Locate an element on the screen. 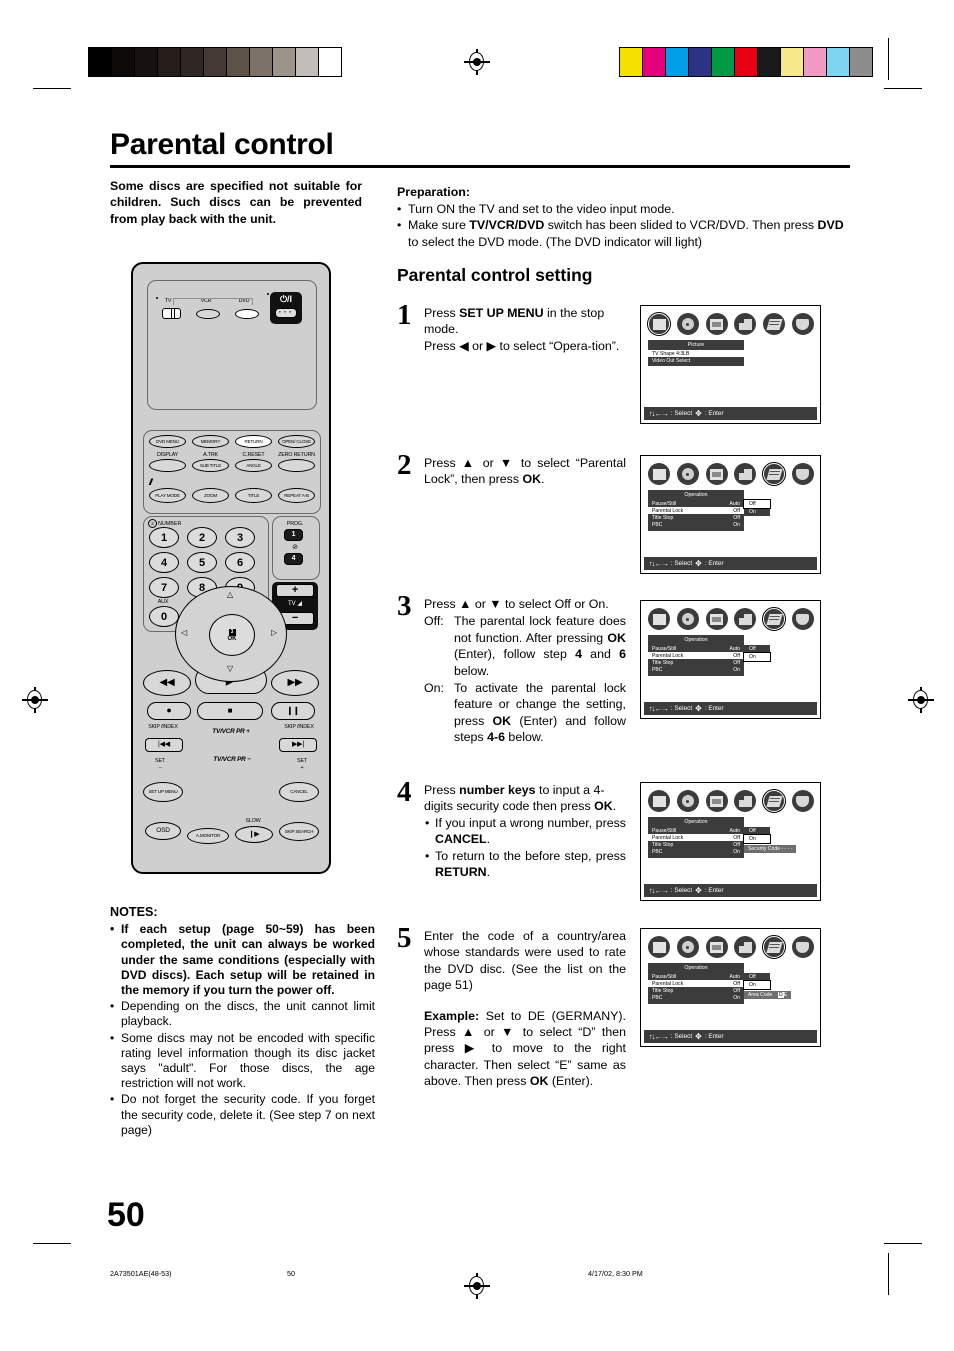 The height and width of the screenshot is (1351, 954). navigation-dpad: △ ◁ ▷ ▽ 3 OK is located at coordinates (231, 634).